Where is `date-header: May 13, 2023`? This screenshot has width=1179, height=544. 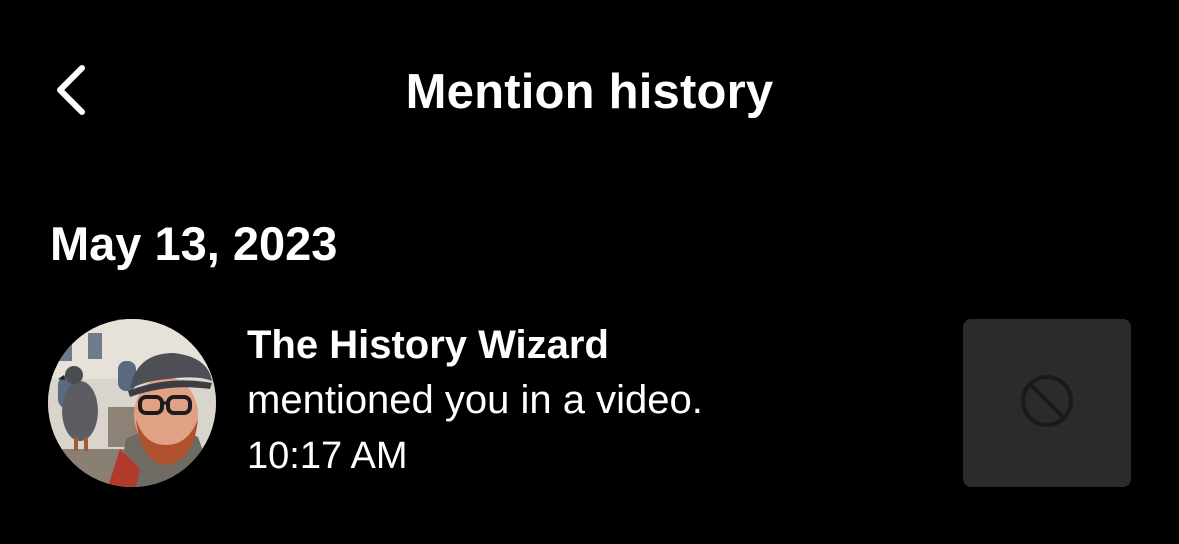 date-header: May 13, 2023 is located at coordinates (194, 243).